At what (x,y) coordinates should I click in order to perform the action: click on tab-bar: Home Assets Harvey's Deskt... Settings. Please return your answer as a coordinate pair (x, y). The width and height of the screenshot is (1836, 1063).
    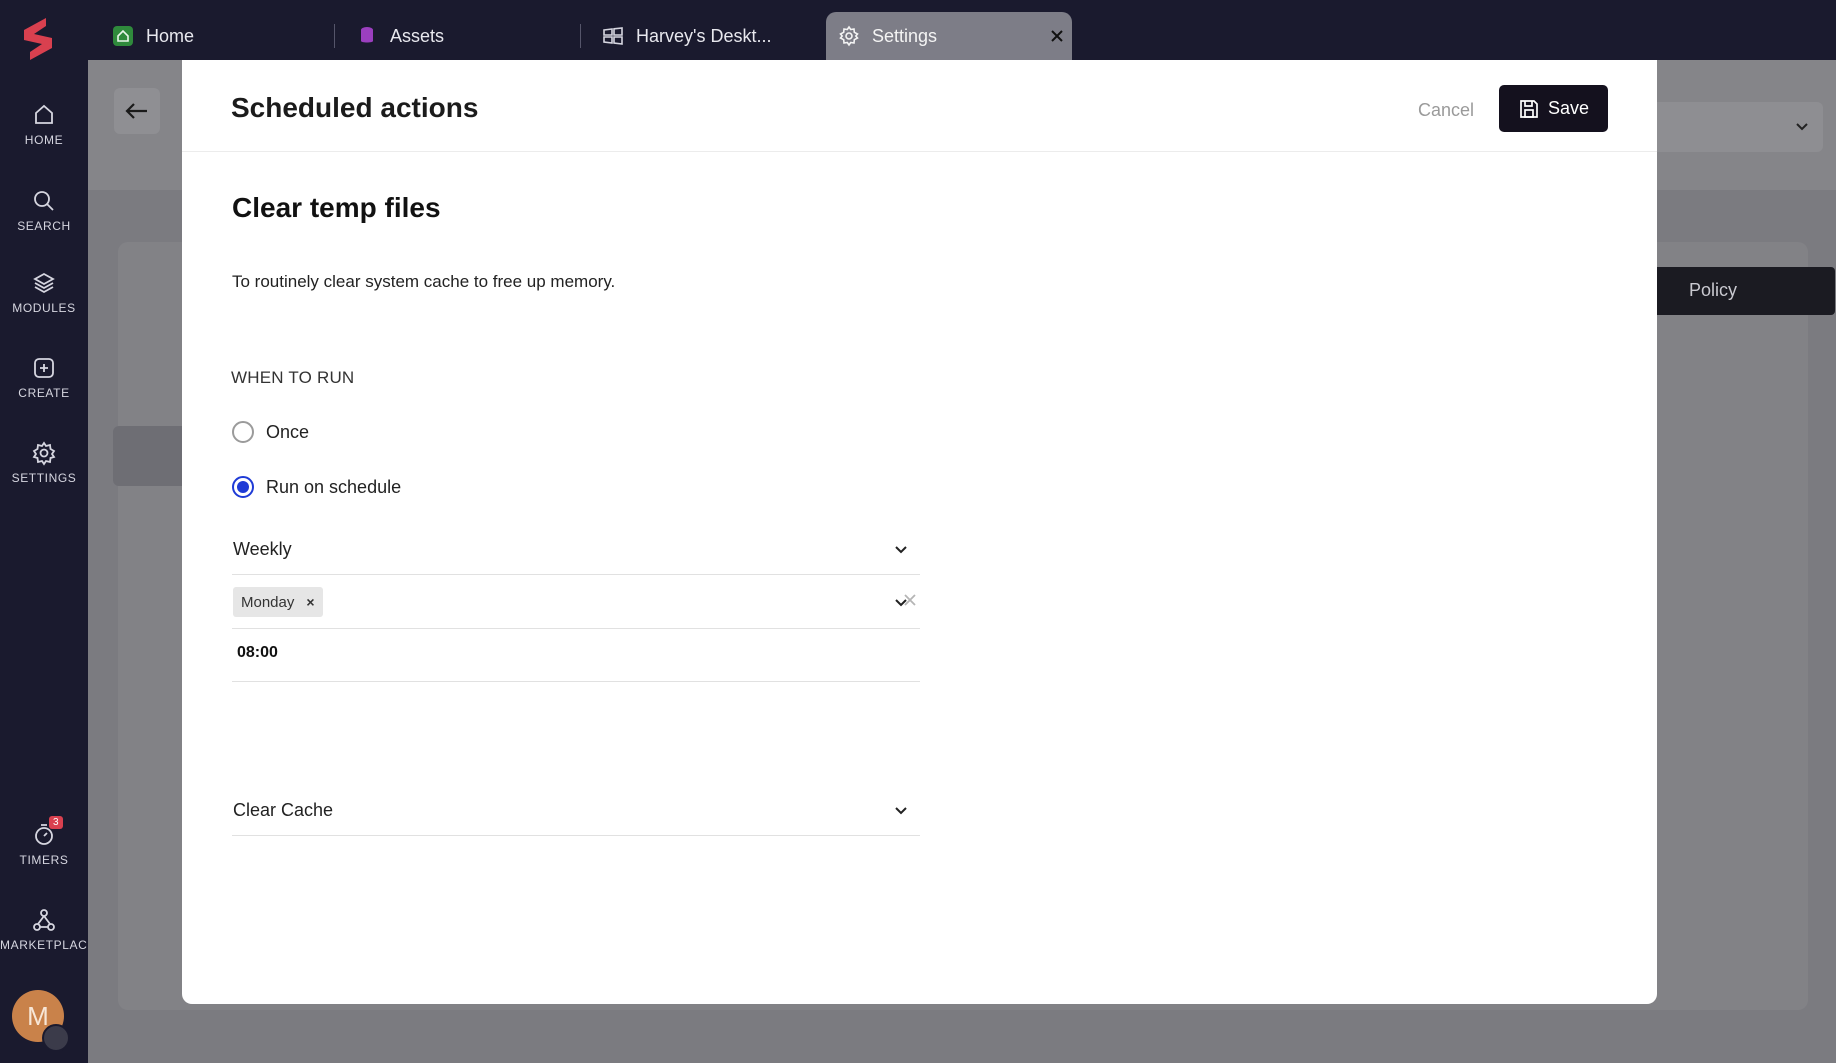
    Looking at the image, I should click on (962, 30).